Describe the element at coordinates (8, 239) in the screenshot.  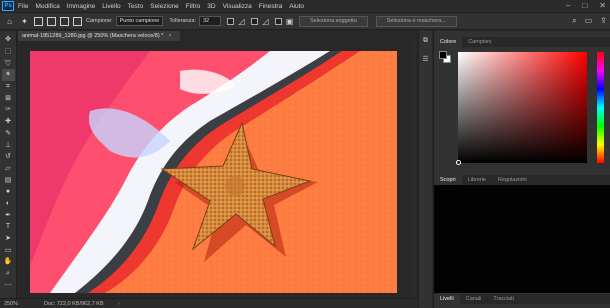
I see `path-select-icon: ➤` at that location.